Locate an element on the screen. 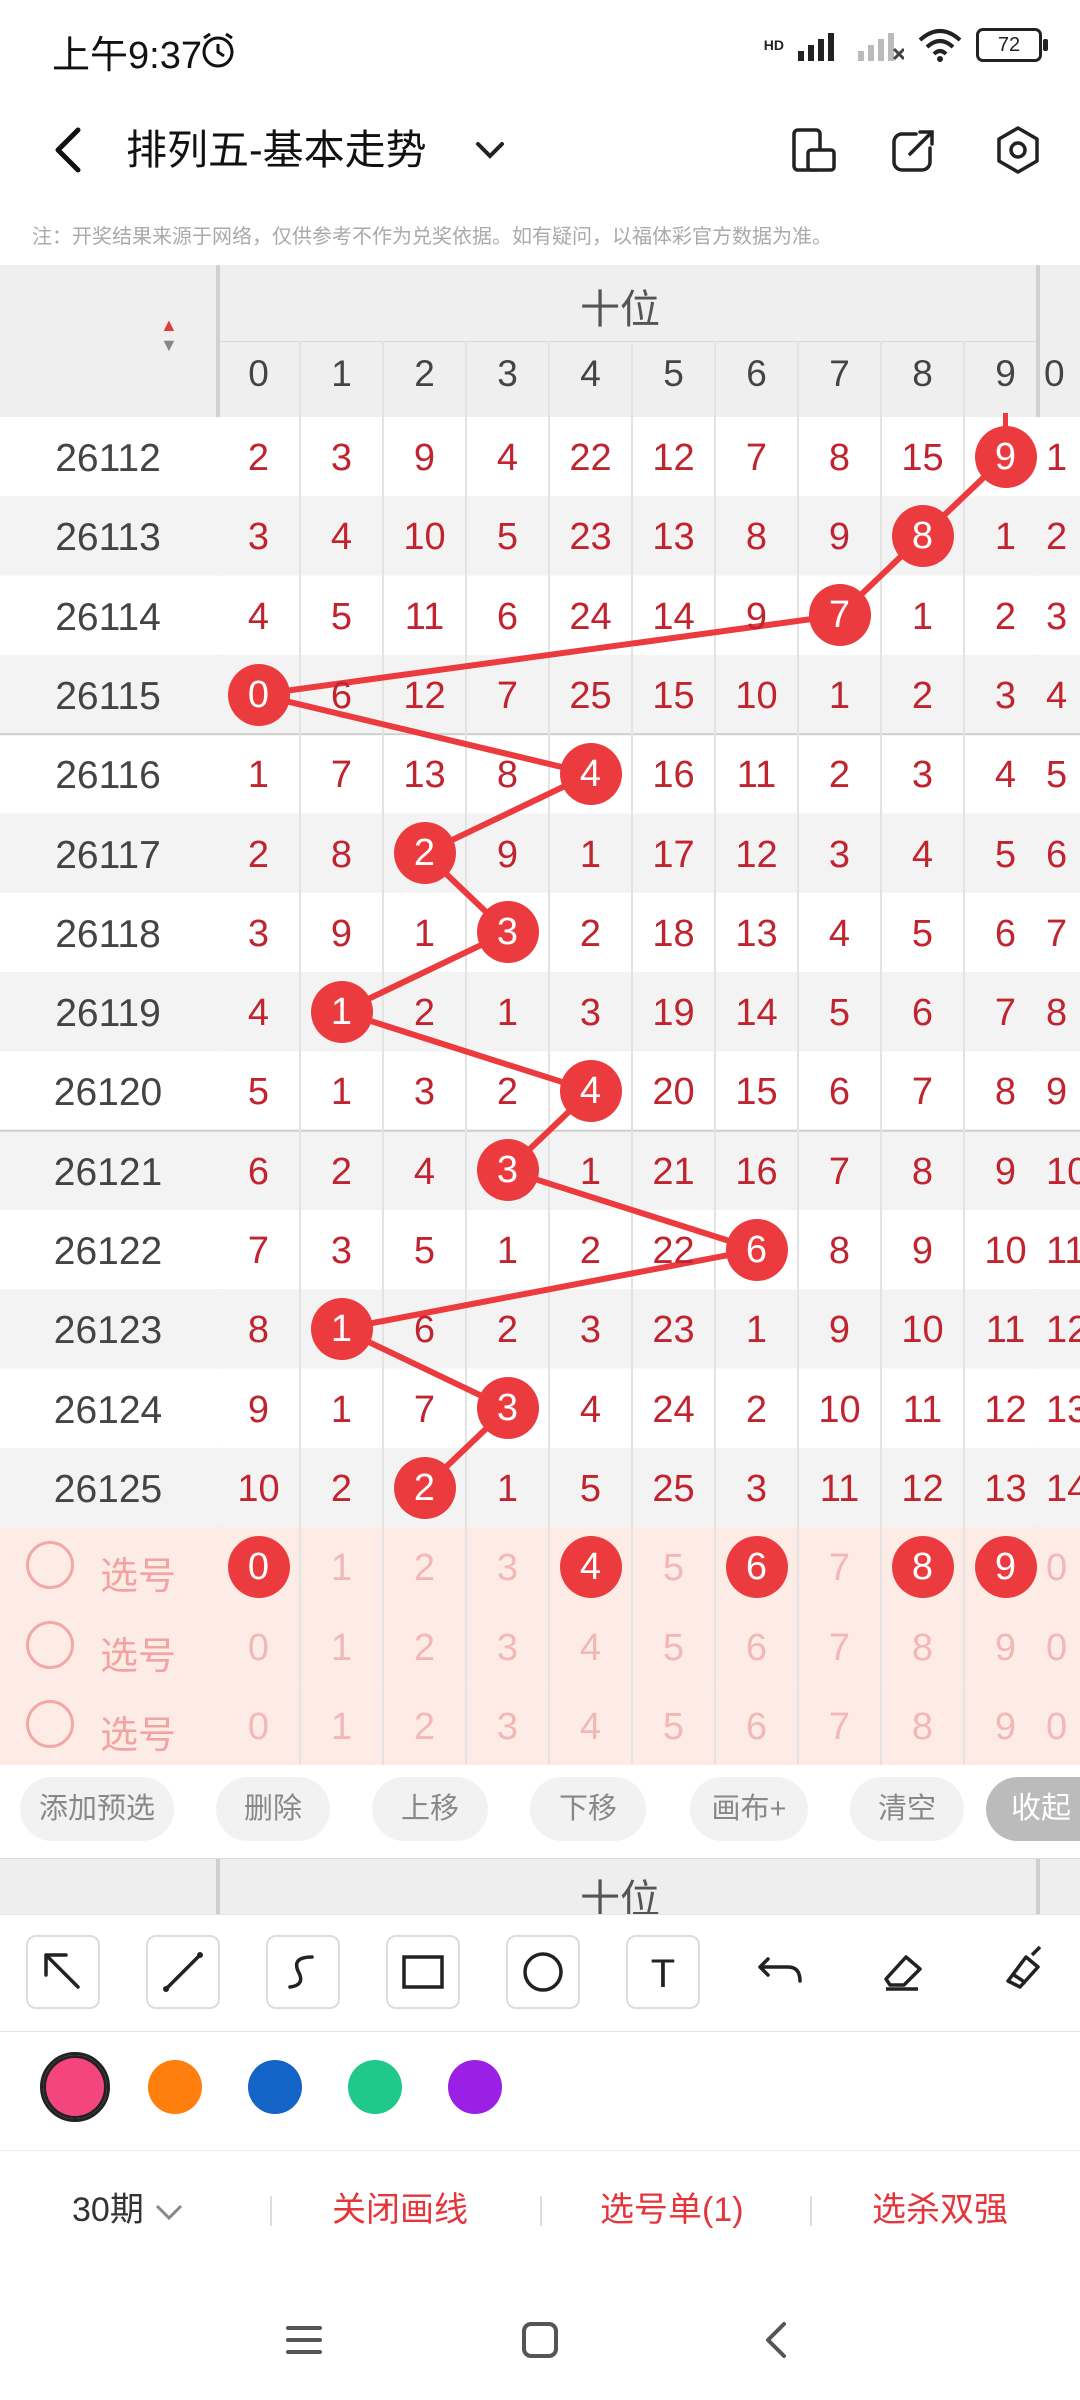 The width and height of the screenshot is (1080, 2400). home-nav-icon is located at coordinates (540, 2340).